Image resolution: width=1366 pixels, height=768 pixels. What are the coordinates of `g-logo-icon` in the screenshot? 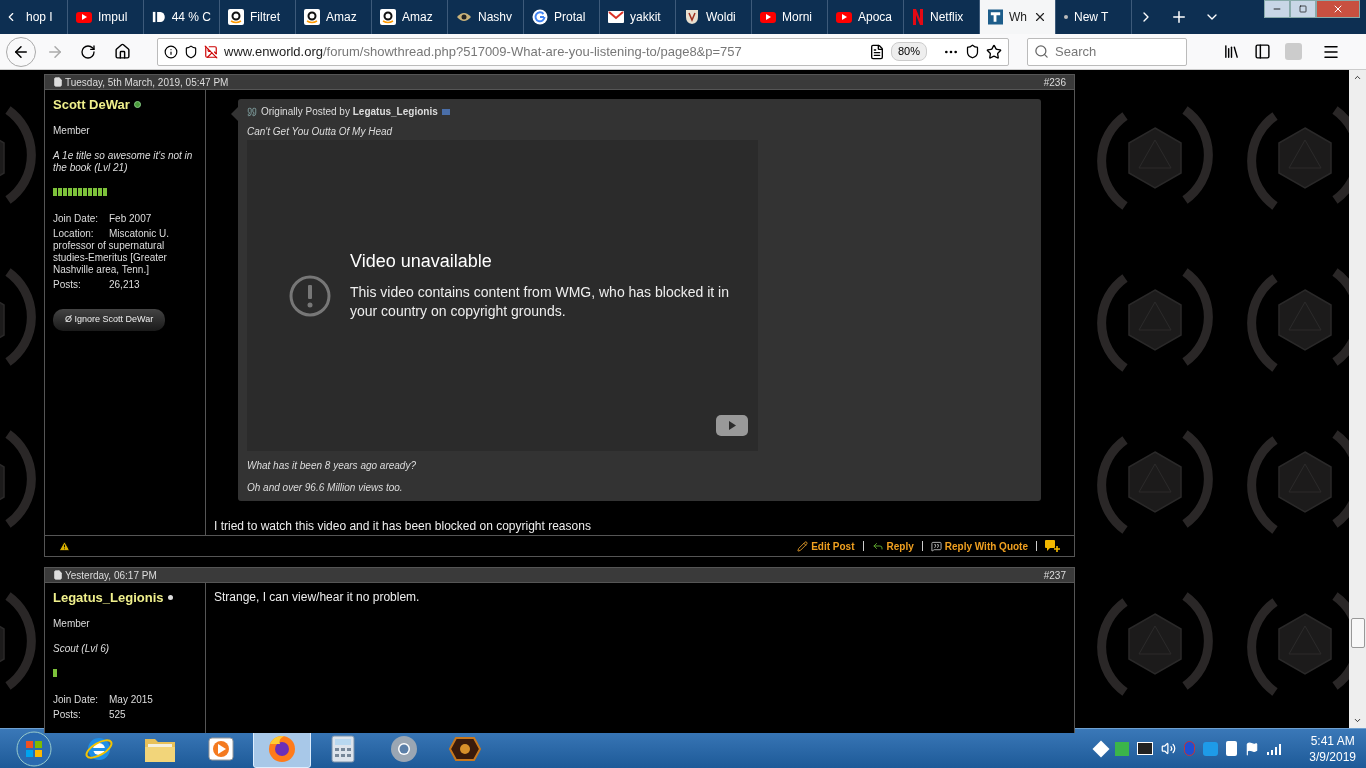 It's located at (540, 17).